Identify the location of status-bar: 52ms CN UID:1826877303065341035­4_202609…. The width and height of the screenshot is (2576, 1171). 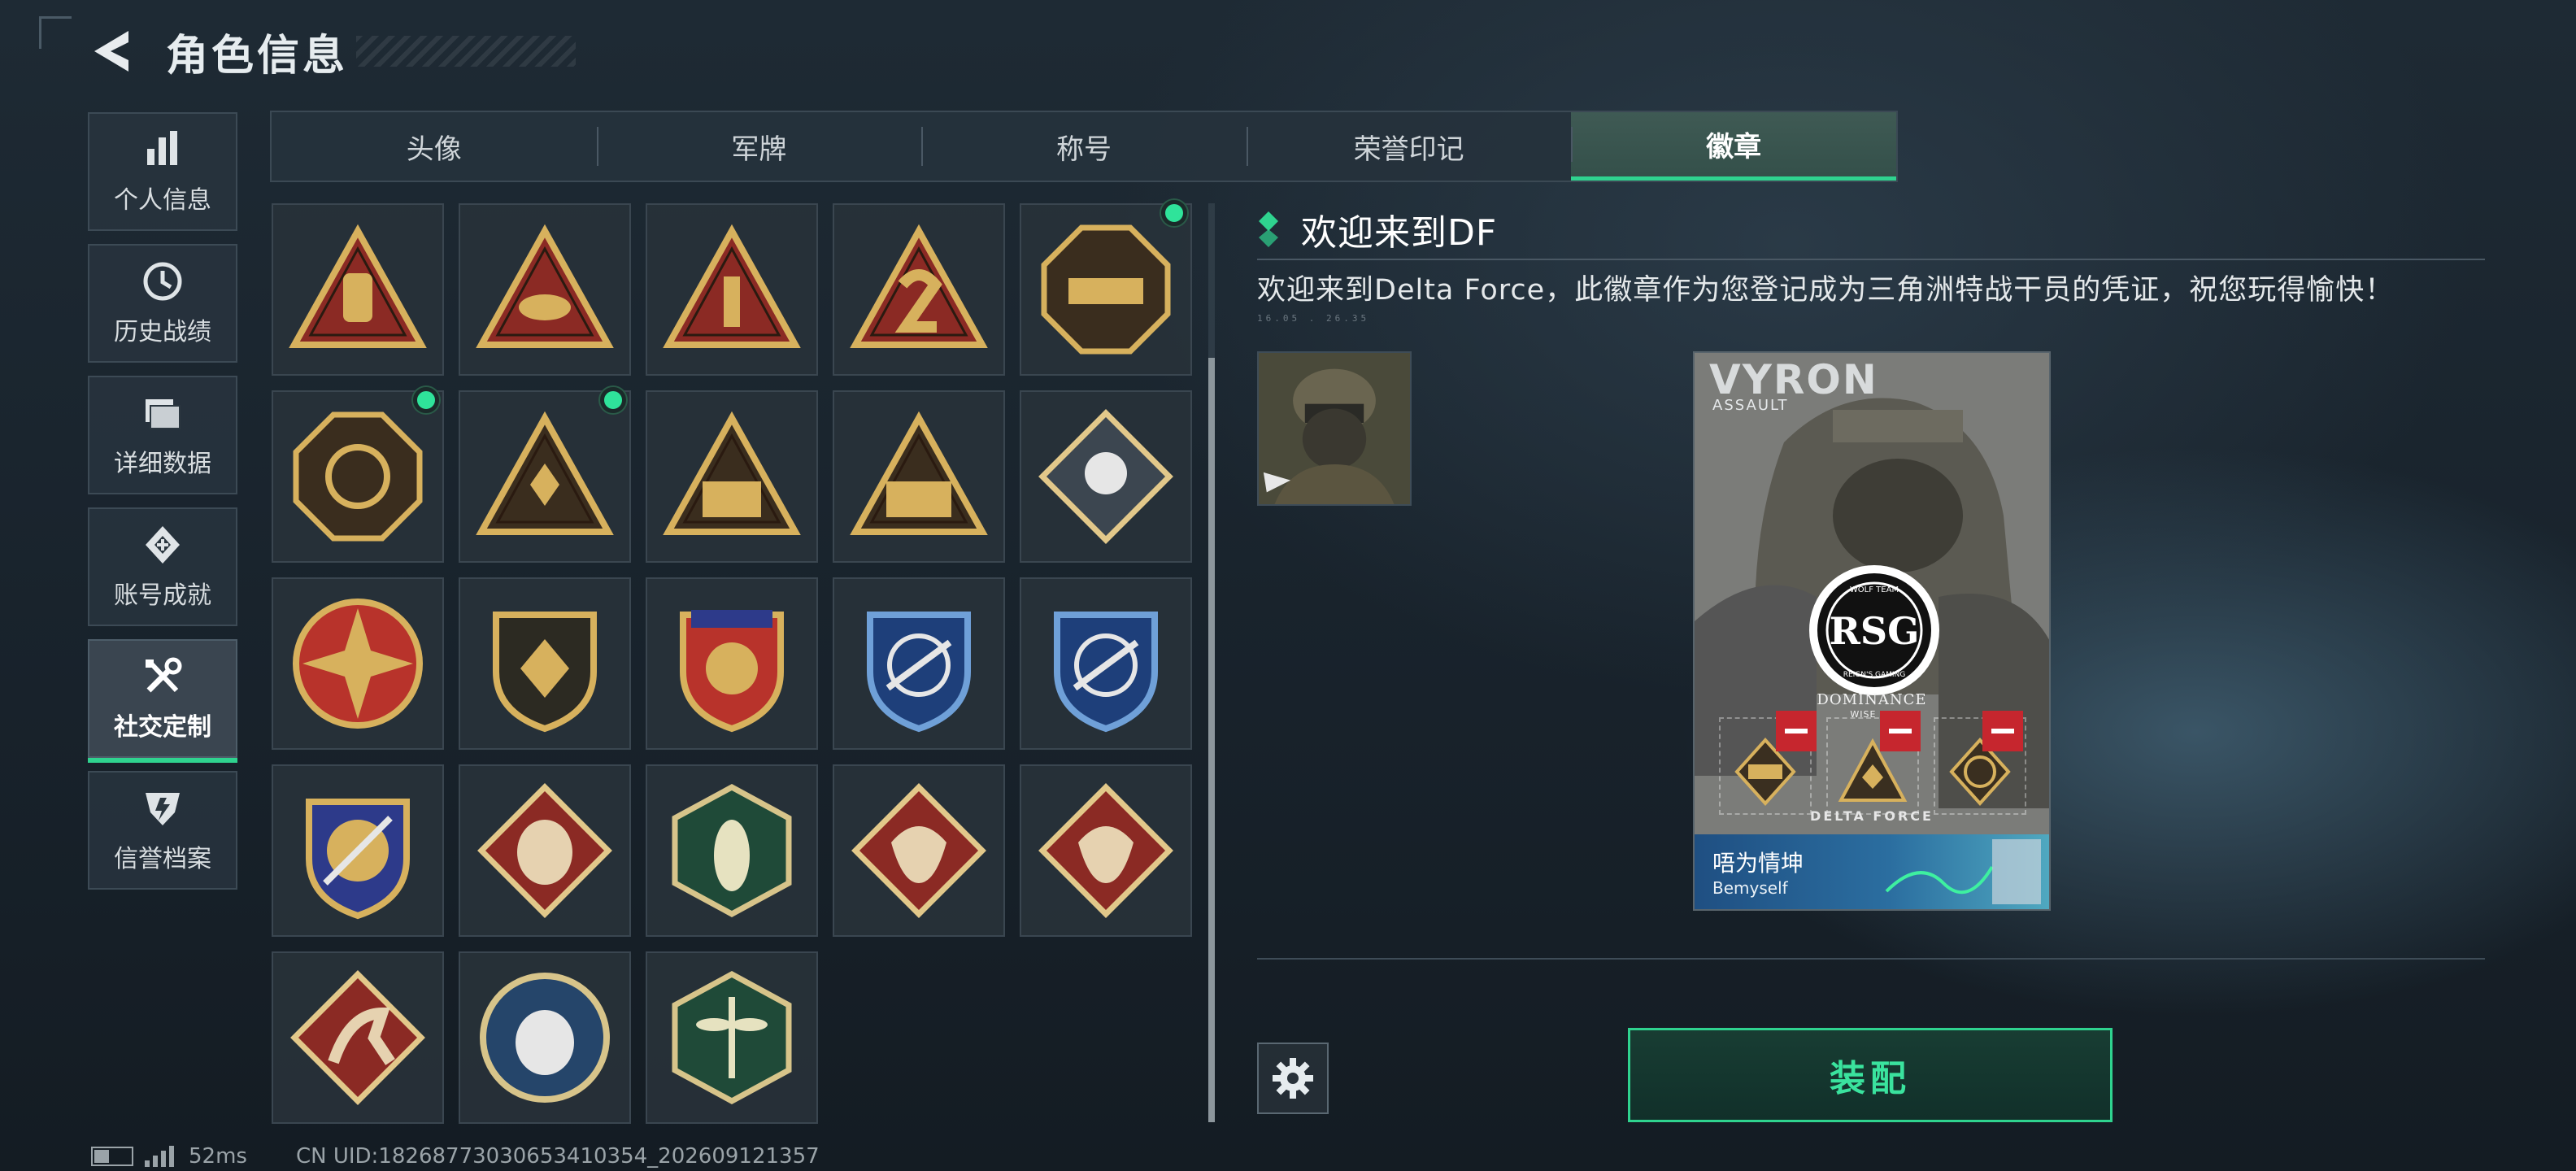
(456, 1156).